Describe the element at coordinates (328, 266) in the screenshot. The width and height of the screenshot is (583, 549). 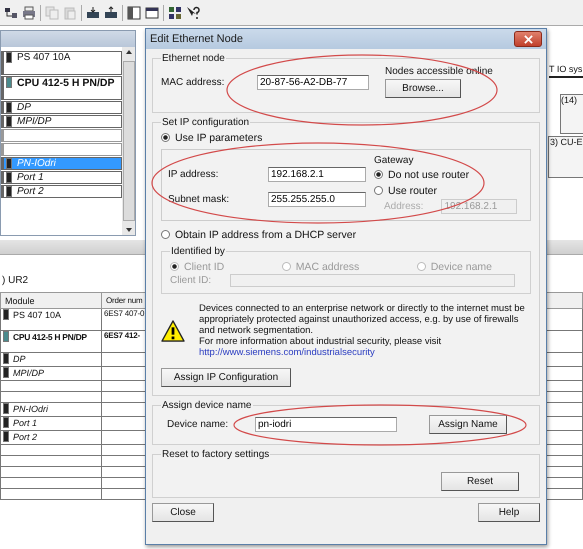
I see `radio-label: MAC address` at that location.